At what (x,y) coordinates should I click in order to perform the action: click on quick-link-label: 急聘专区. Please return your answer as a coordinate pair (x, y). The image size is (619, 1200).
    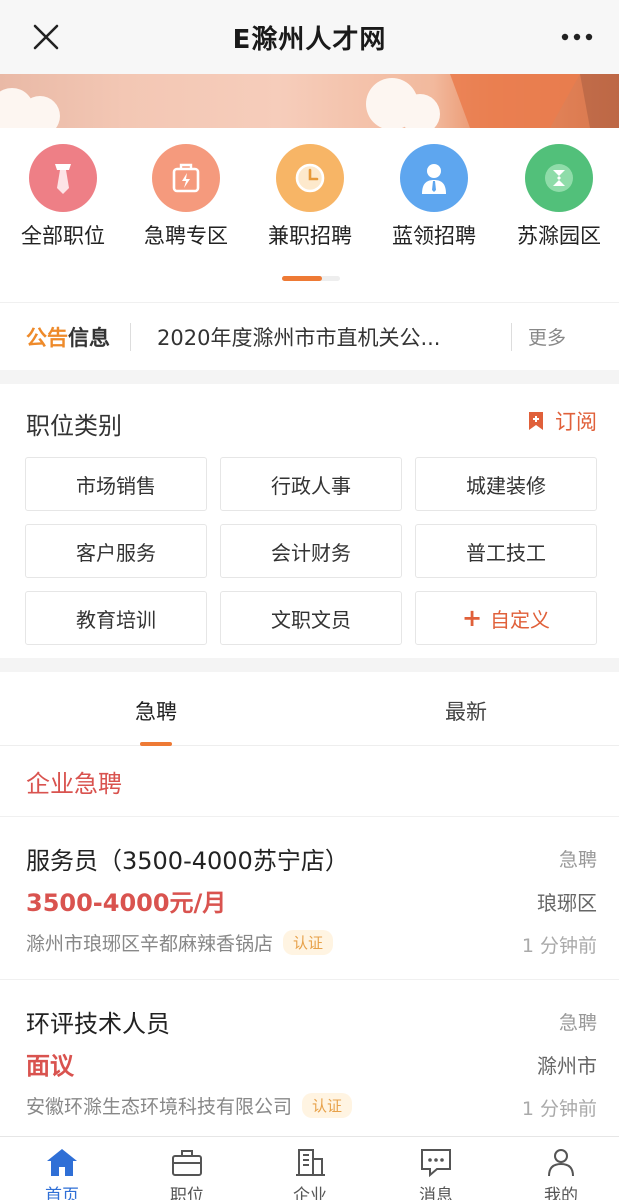
    Looking at the image, I should click on (186, 236).